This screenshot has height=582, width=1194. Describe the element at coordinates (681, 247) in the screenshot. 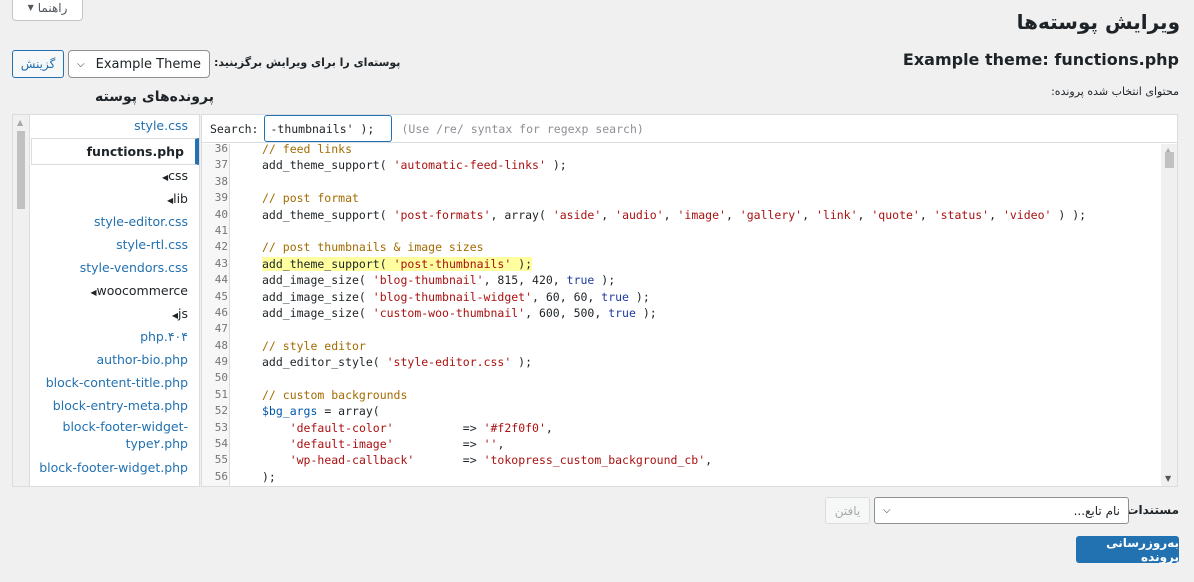

I see `code-line: 42 // post thumbnails & image sizes` at that location.